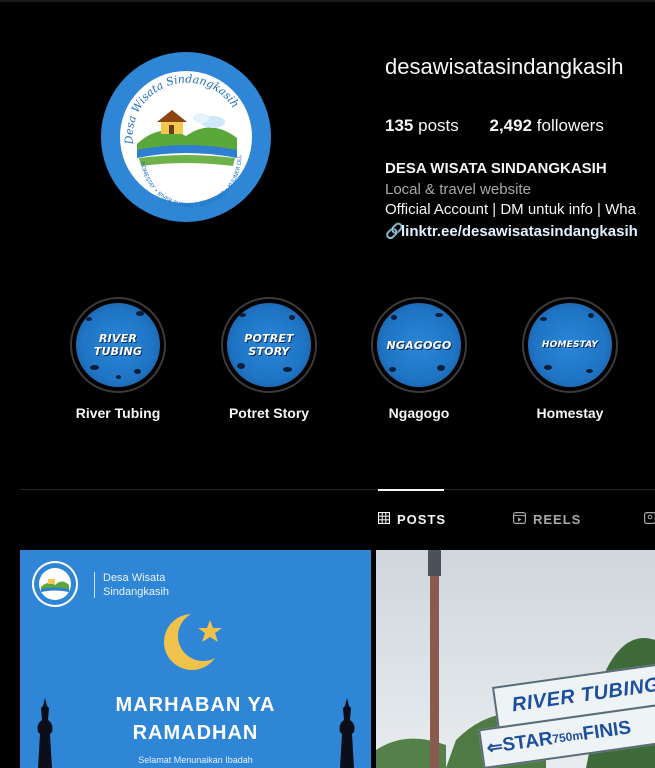 This screenshot has height=768, width=655. What do you see at coordinates (515, 659) in the screenshot?
I see `post-river-tubing-sign: RIVER TUBING ⇐ STAR 750m FINIS` at bounding box center [515, 659].